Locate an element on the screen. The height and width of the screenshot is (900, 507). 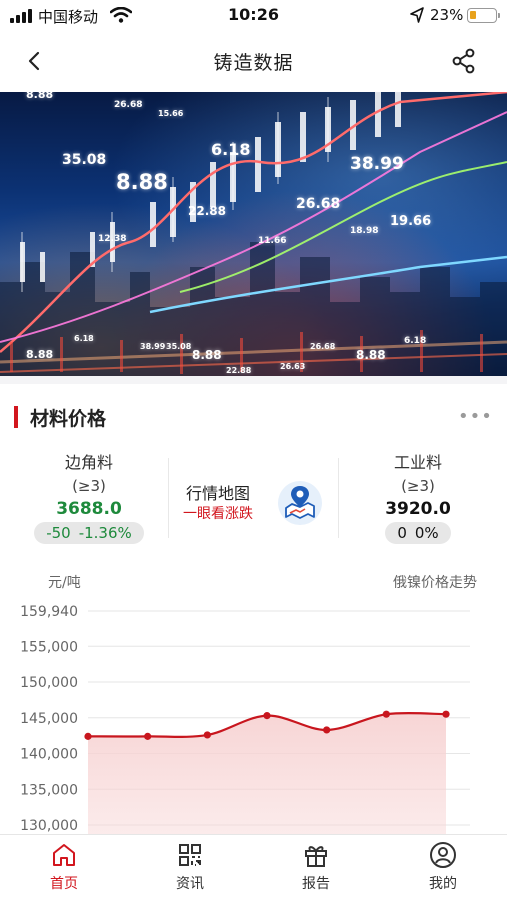
home-icon is located at coordinates (64, 855).